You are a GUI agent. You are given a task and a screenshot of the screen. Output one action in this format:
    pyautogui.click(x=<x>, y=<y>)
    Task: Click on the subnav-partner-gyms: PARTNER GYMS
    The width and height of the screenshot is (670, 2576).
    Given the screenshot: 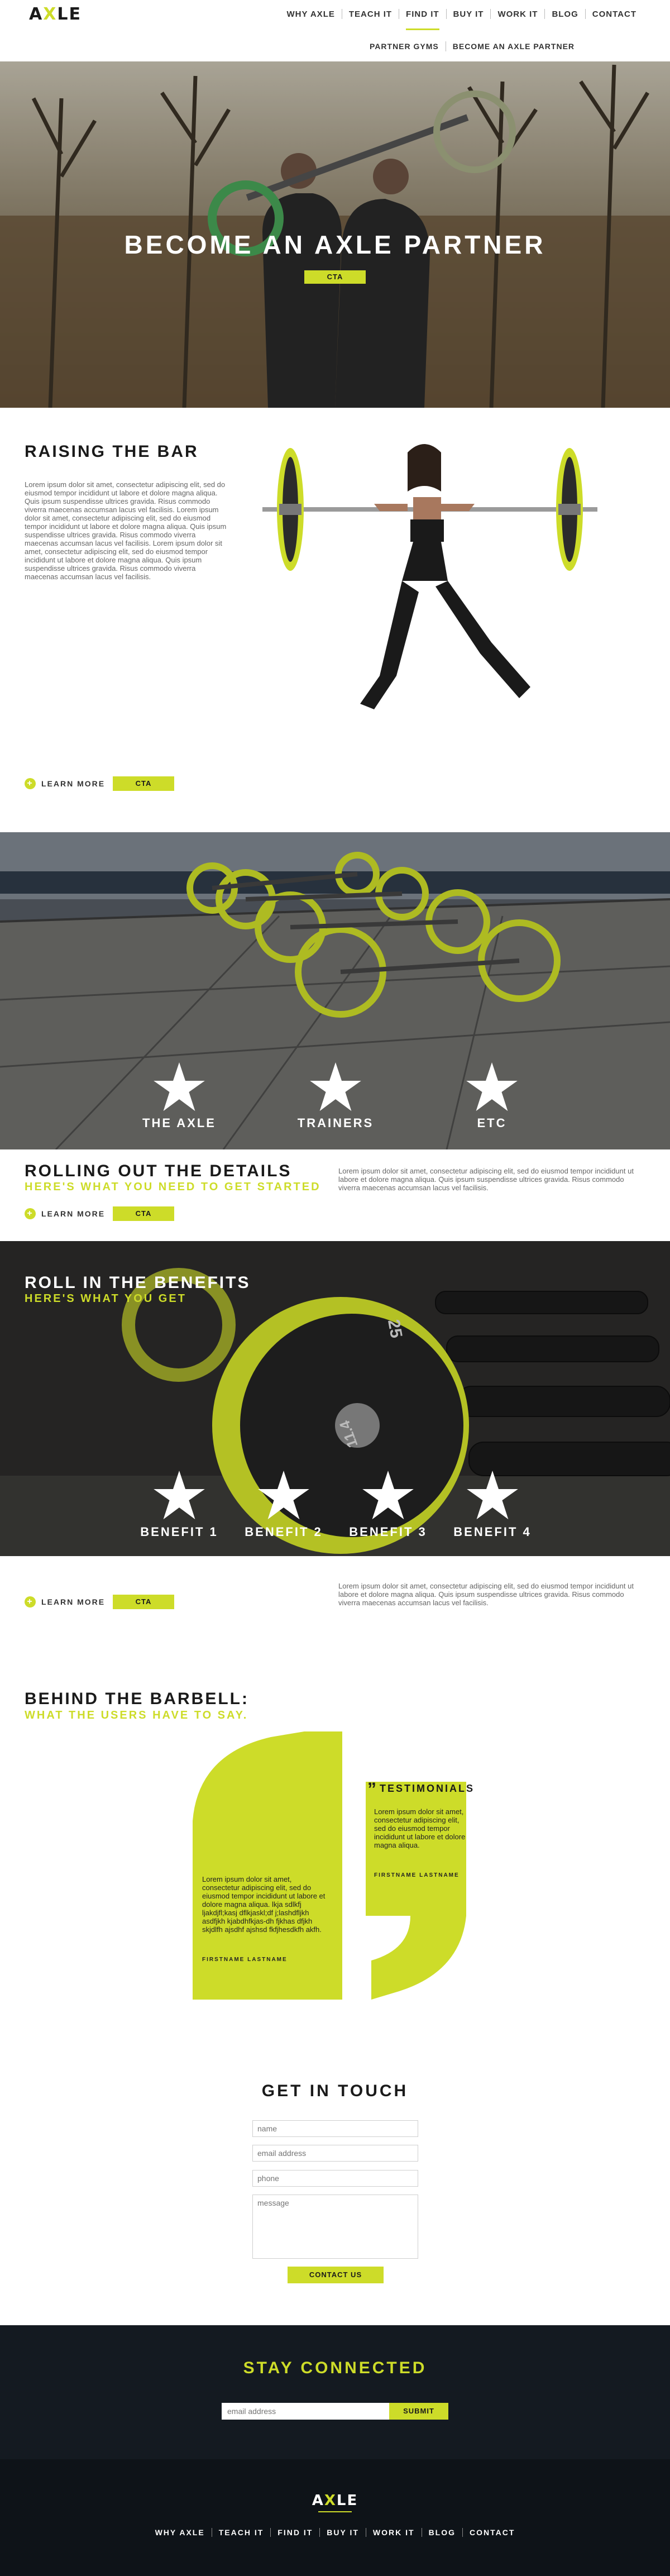 What is the action you would take?
    pyautogui.click(x=404, y=46)
    